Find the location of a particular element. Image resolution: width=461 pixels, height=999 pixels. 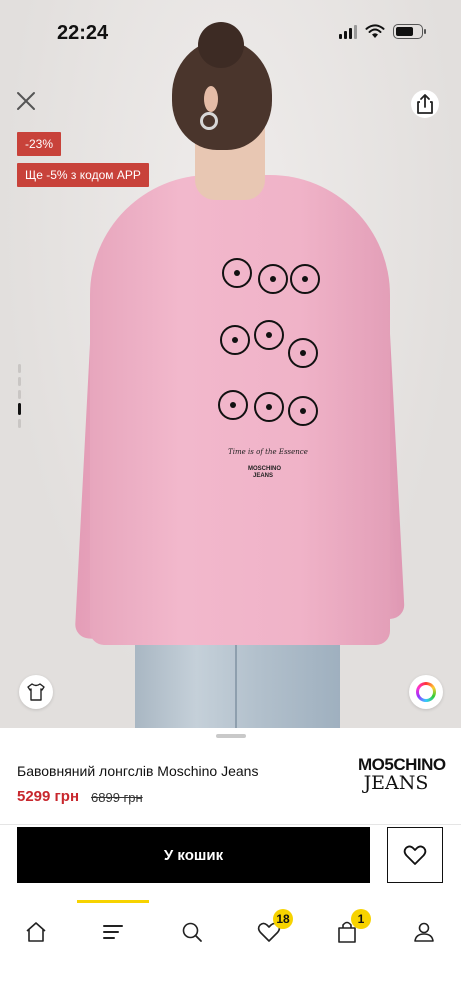

brand-logo: MO5CHINO JEANS is located at coordinates (402, 775).